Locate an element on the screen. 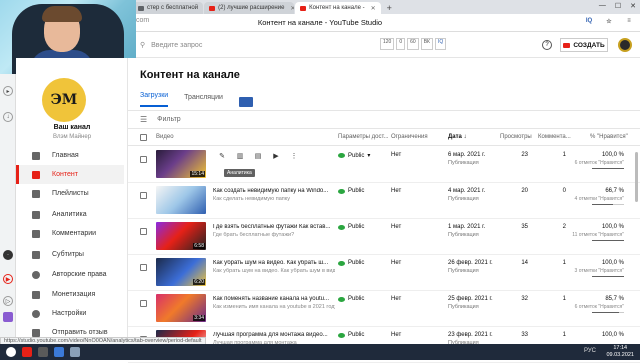 This screenshot has width=640, height=363. browser-tab-active: Контент на канале - ✕ is located at coordinates (338, 8).